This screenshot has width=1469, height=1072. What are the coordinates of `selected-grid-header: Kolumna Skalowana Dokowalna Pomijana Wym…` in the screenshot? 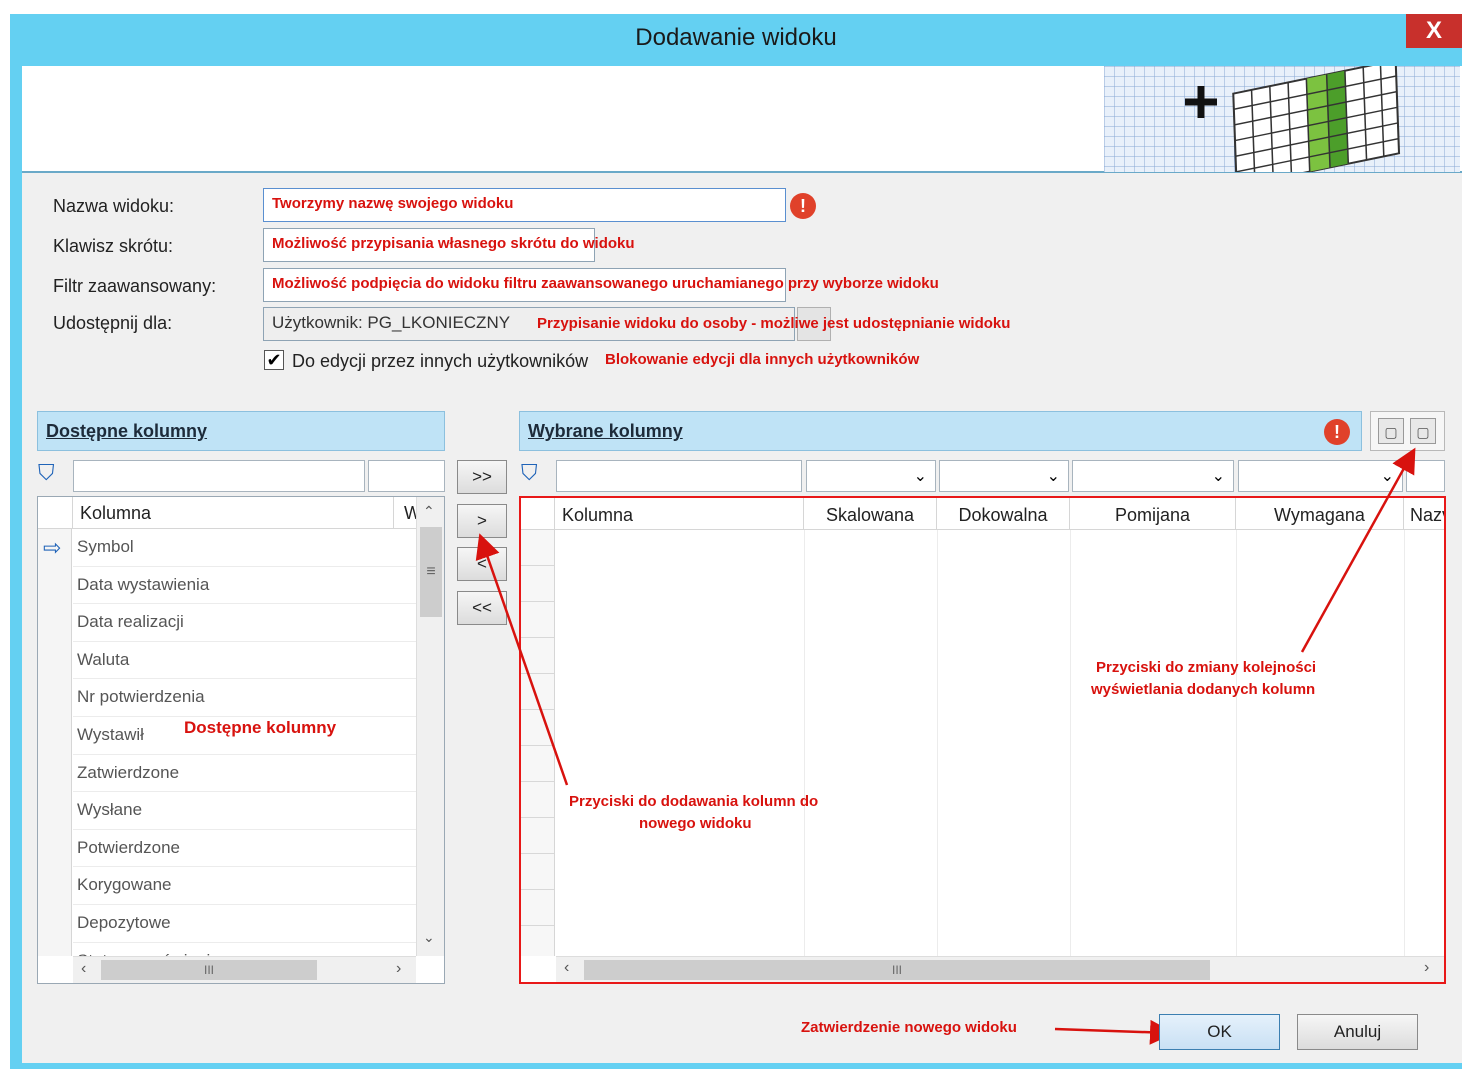 It's located at (982, 514).